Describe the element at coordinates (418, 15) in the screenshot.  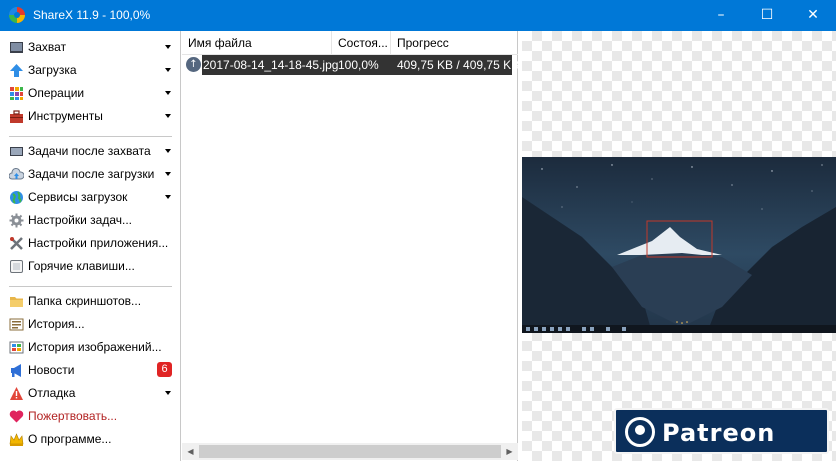
I see `title-bar: ShareX 11.9 - 100,0% – ☐ ✕` at that location.